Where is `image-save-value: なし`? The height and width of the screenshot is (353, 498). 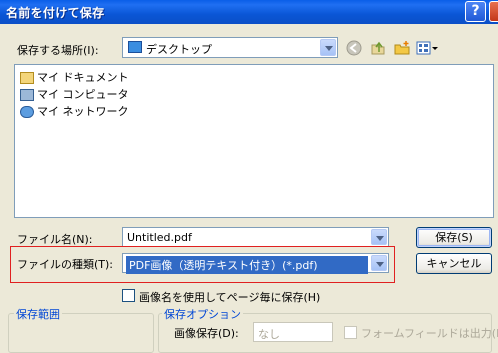
image-save-value: なし is located at coordinates (269, 334).